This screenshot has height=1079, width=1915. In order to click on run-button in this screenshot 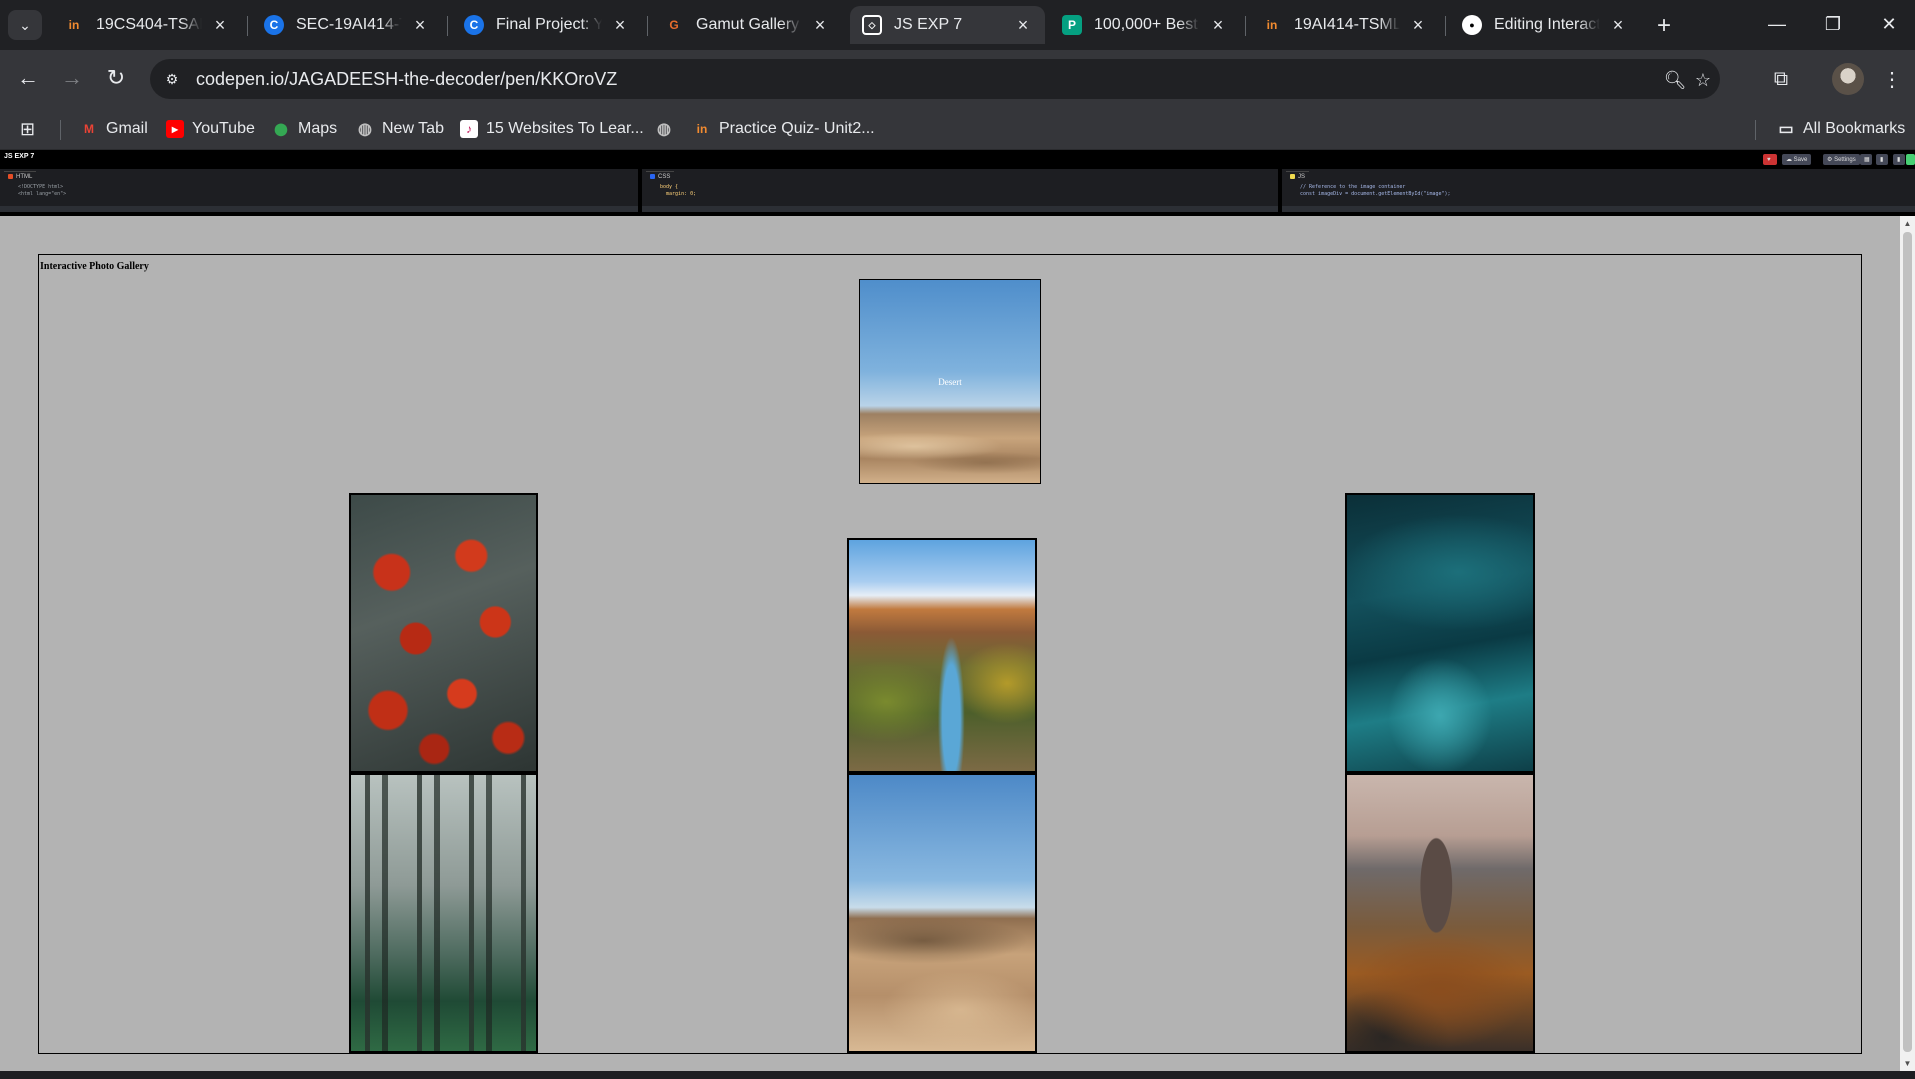, I will do `click(1910, 159)`.